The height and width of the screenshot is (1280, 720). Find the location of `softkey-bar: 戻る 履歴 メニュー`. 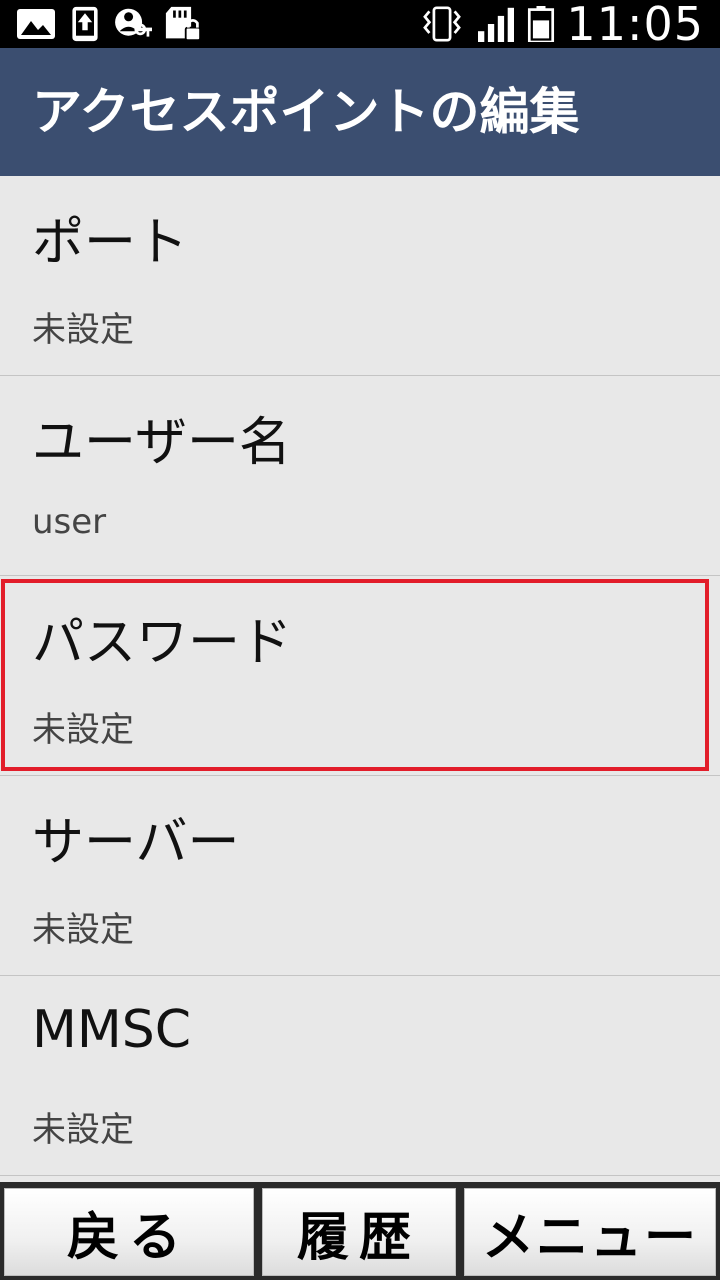

softkey-bar: 戻る 履歴 メニュー is located at coordinates (360, 1231).